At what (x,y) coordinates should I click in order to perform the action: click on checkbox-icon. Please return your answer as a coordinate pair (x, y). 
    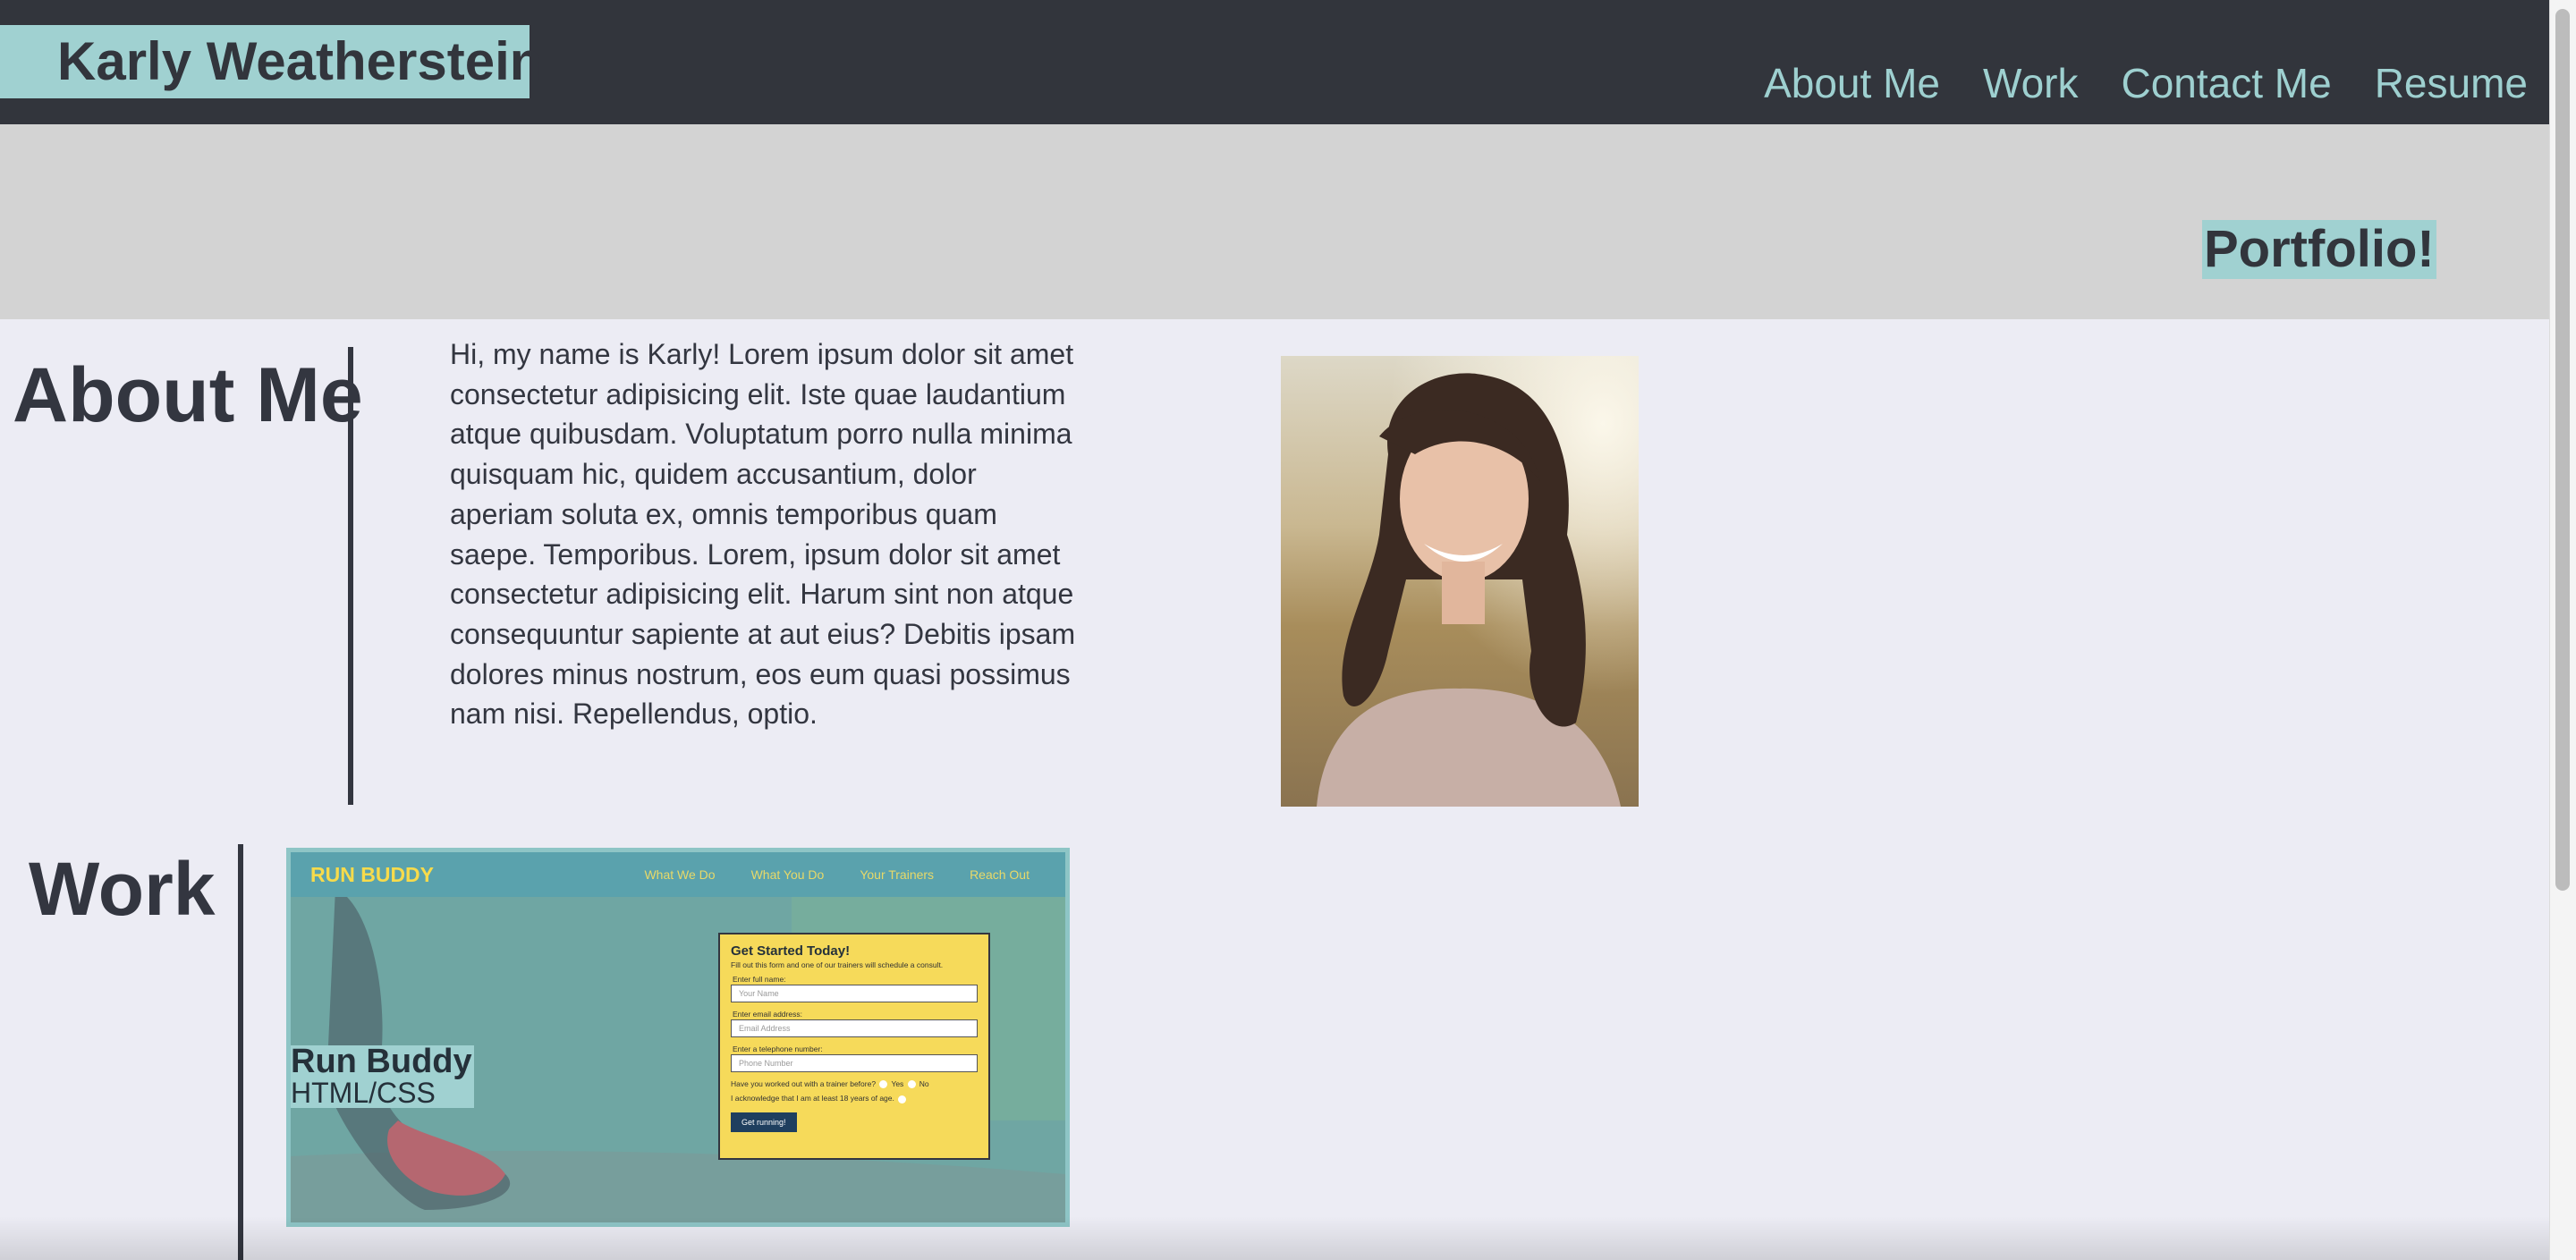
    Looking at the image, I should click on (902, 1099).